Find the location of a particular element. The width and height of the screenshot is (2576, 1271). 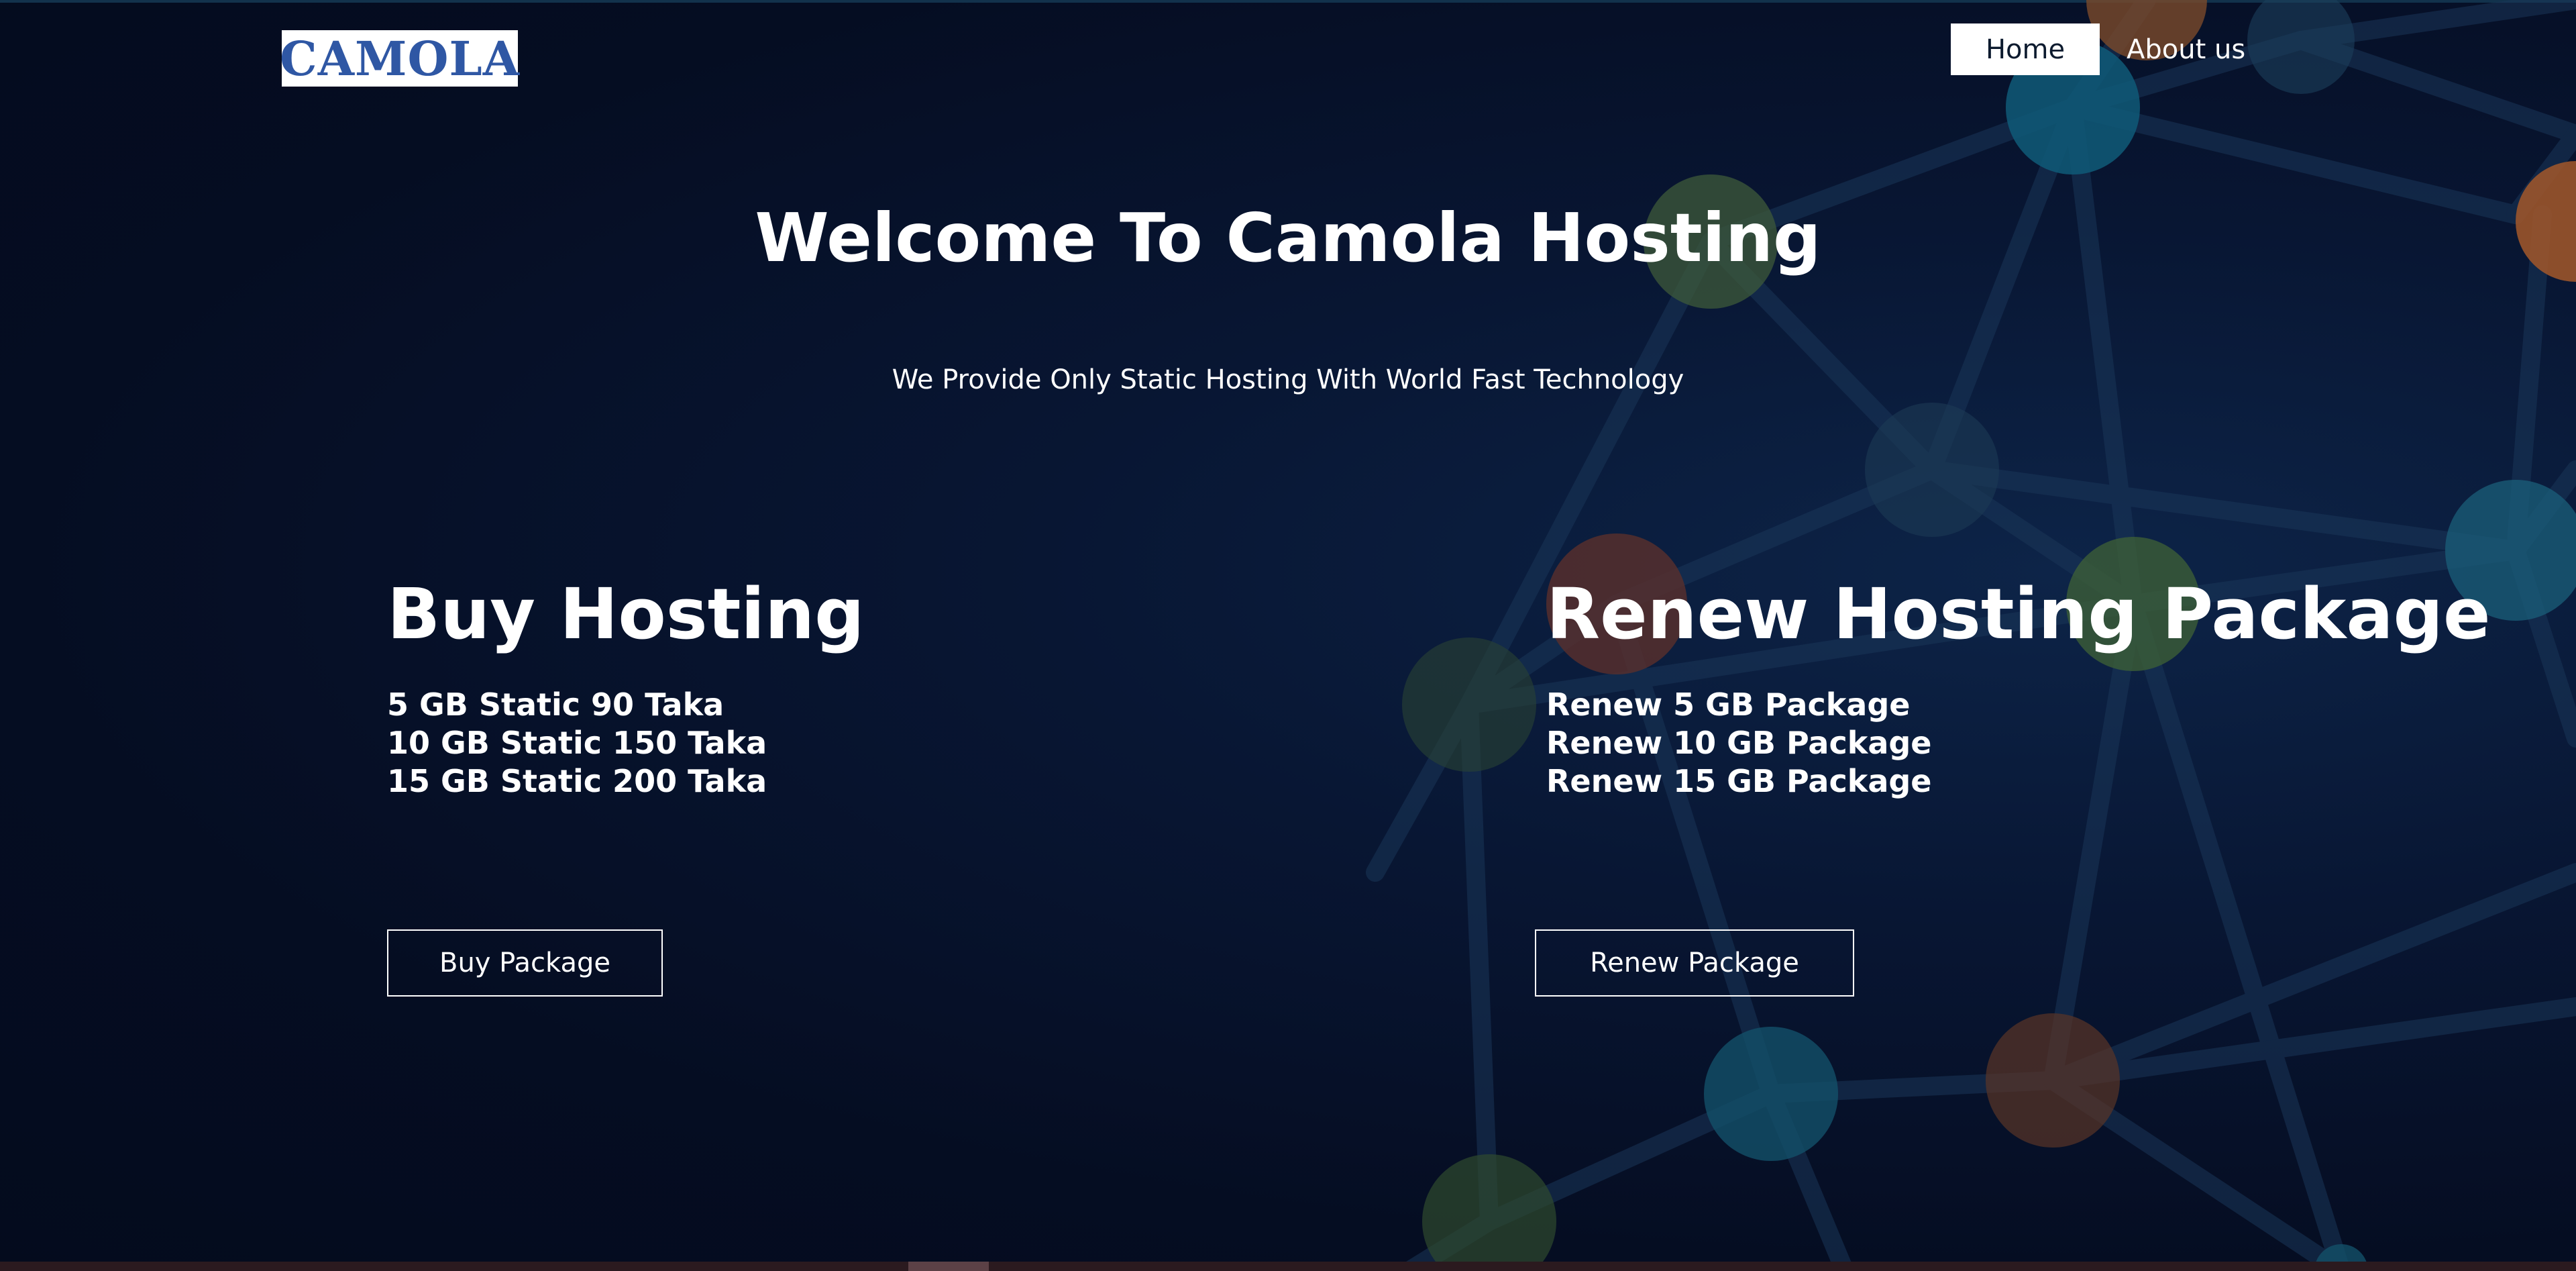

renew-package-item: Renew 5 GB Package is located at coordinates (1728, 705).